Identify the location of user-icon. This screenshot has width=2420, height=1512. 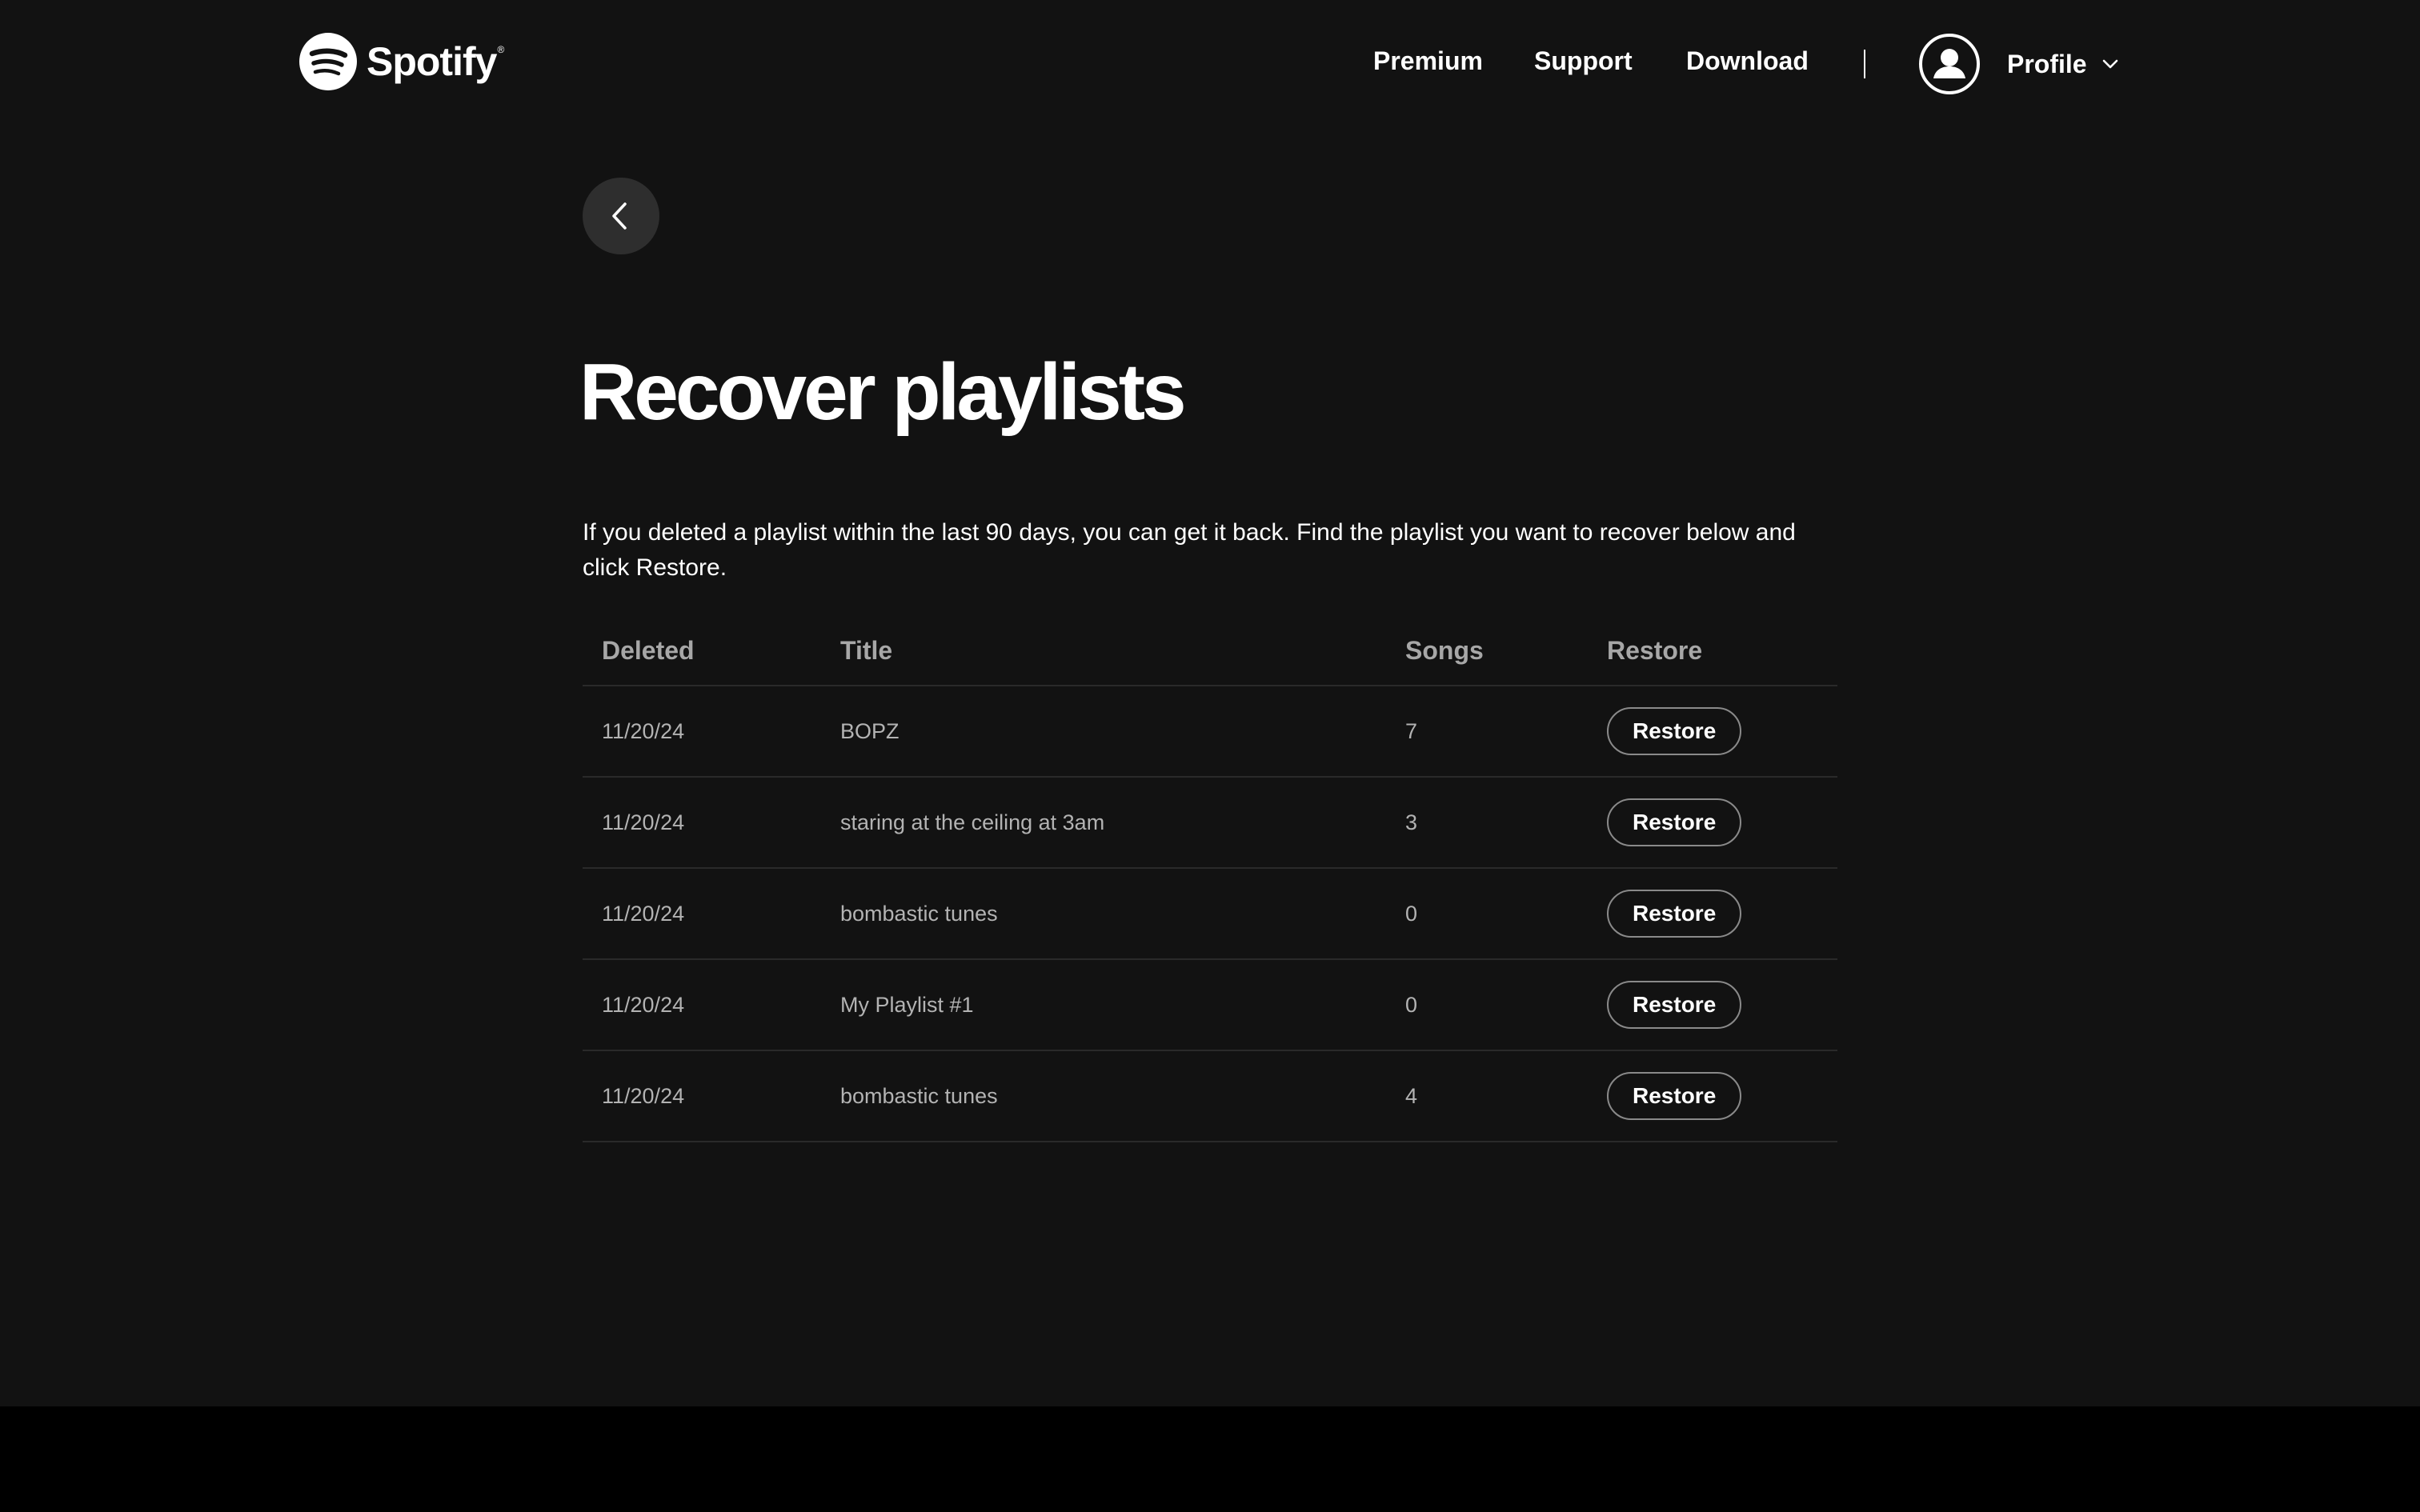
(1949, 63).